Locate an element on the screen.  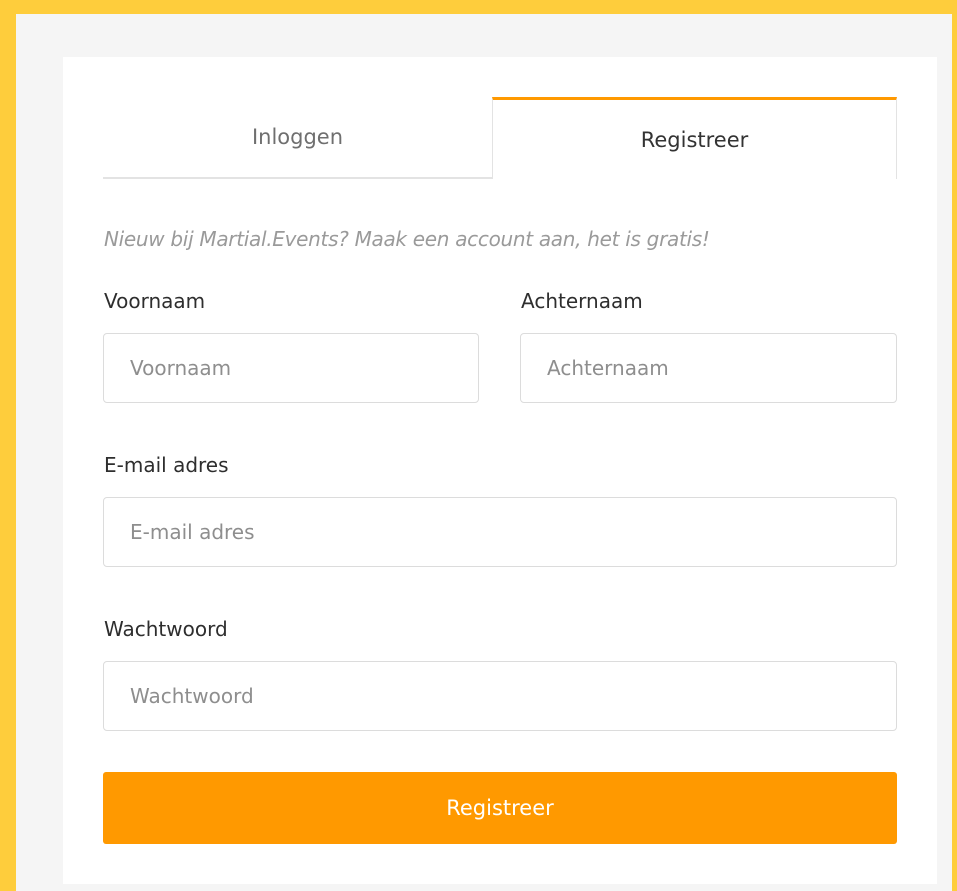
last-name-input is located at coordinates (708, 368).